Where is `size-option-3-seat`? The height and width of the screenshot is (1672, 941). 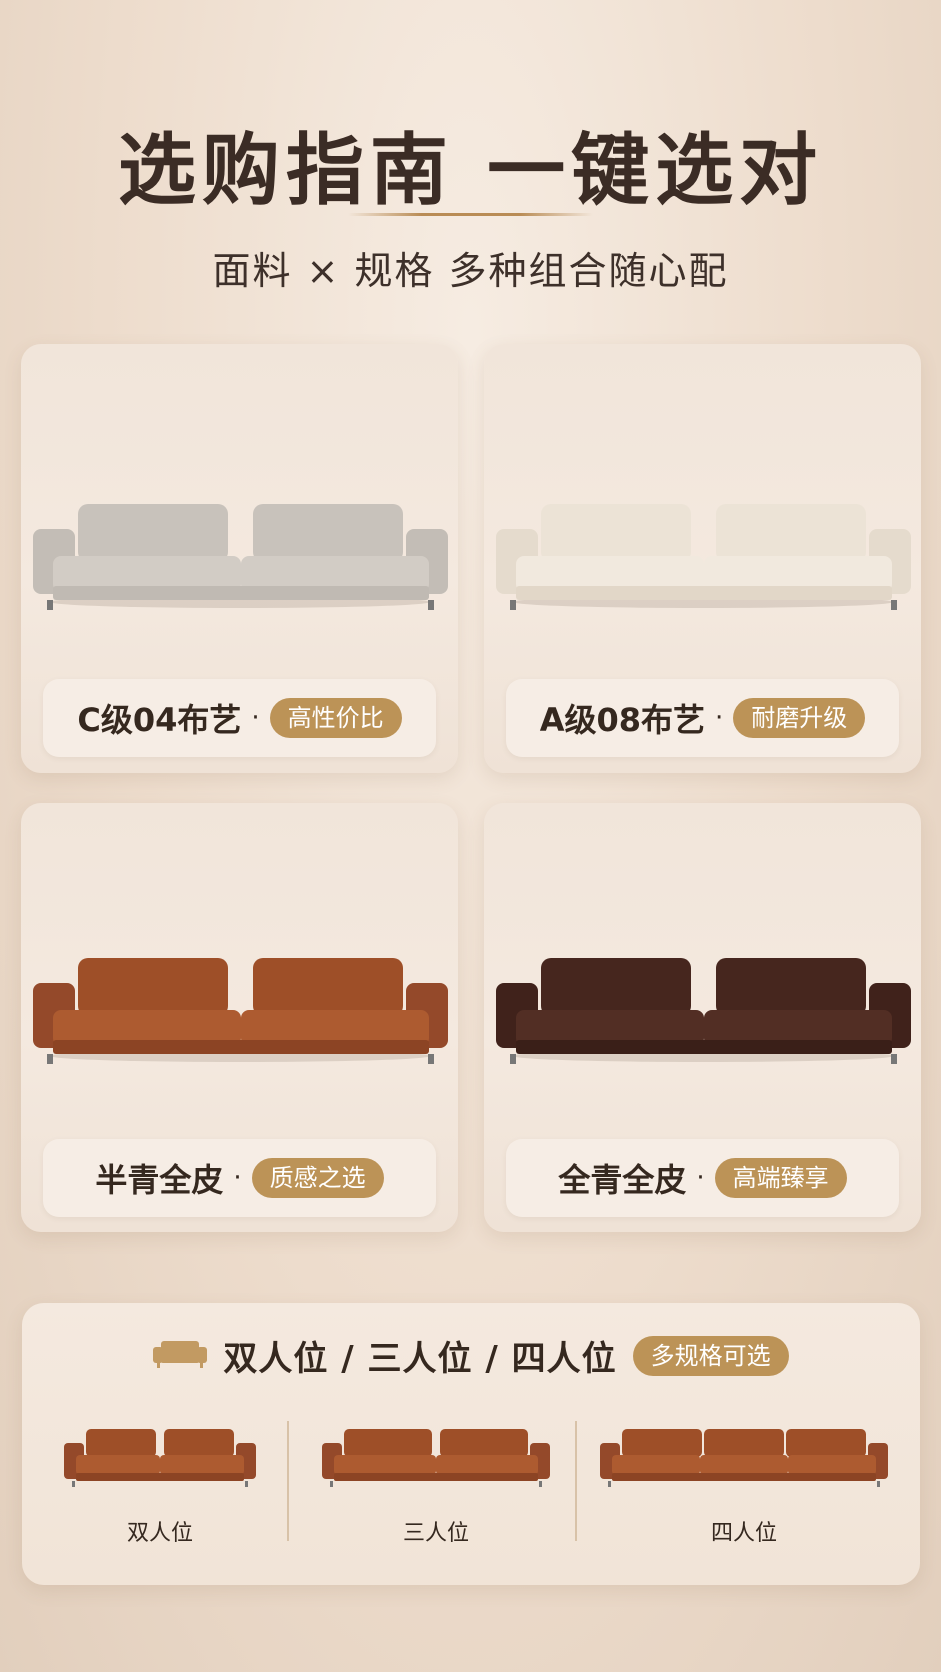
size-option-3-seat is located at coordinates (436, 1458).